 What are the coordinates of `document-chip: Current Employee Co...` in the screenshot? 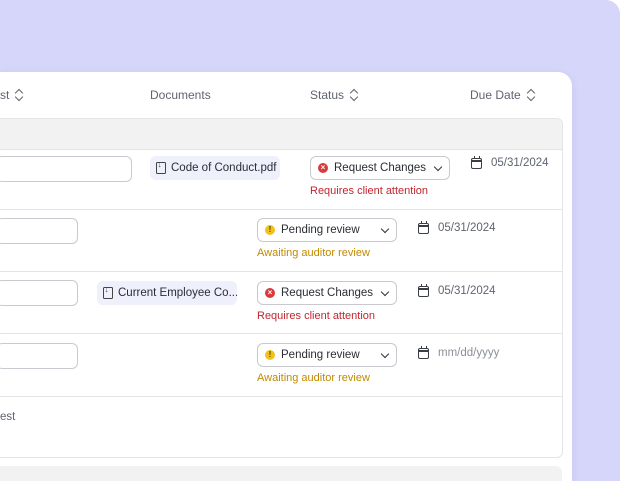 It's located at (167, 293).